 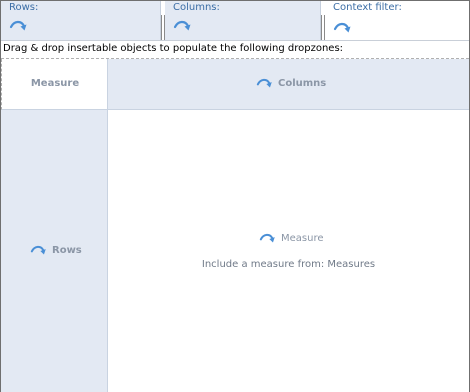 What do you see at coordinates (235, 40) in the screenshot?
I see `axis-divider` at bounding box center [235, 40].